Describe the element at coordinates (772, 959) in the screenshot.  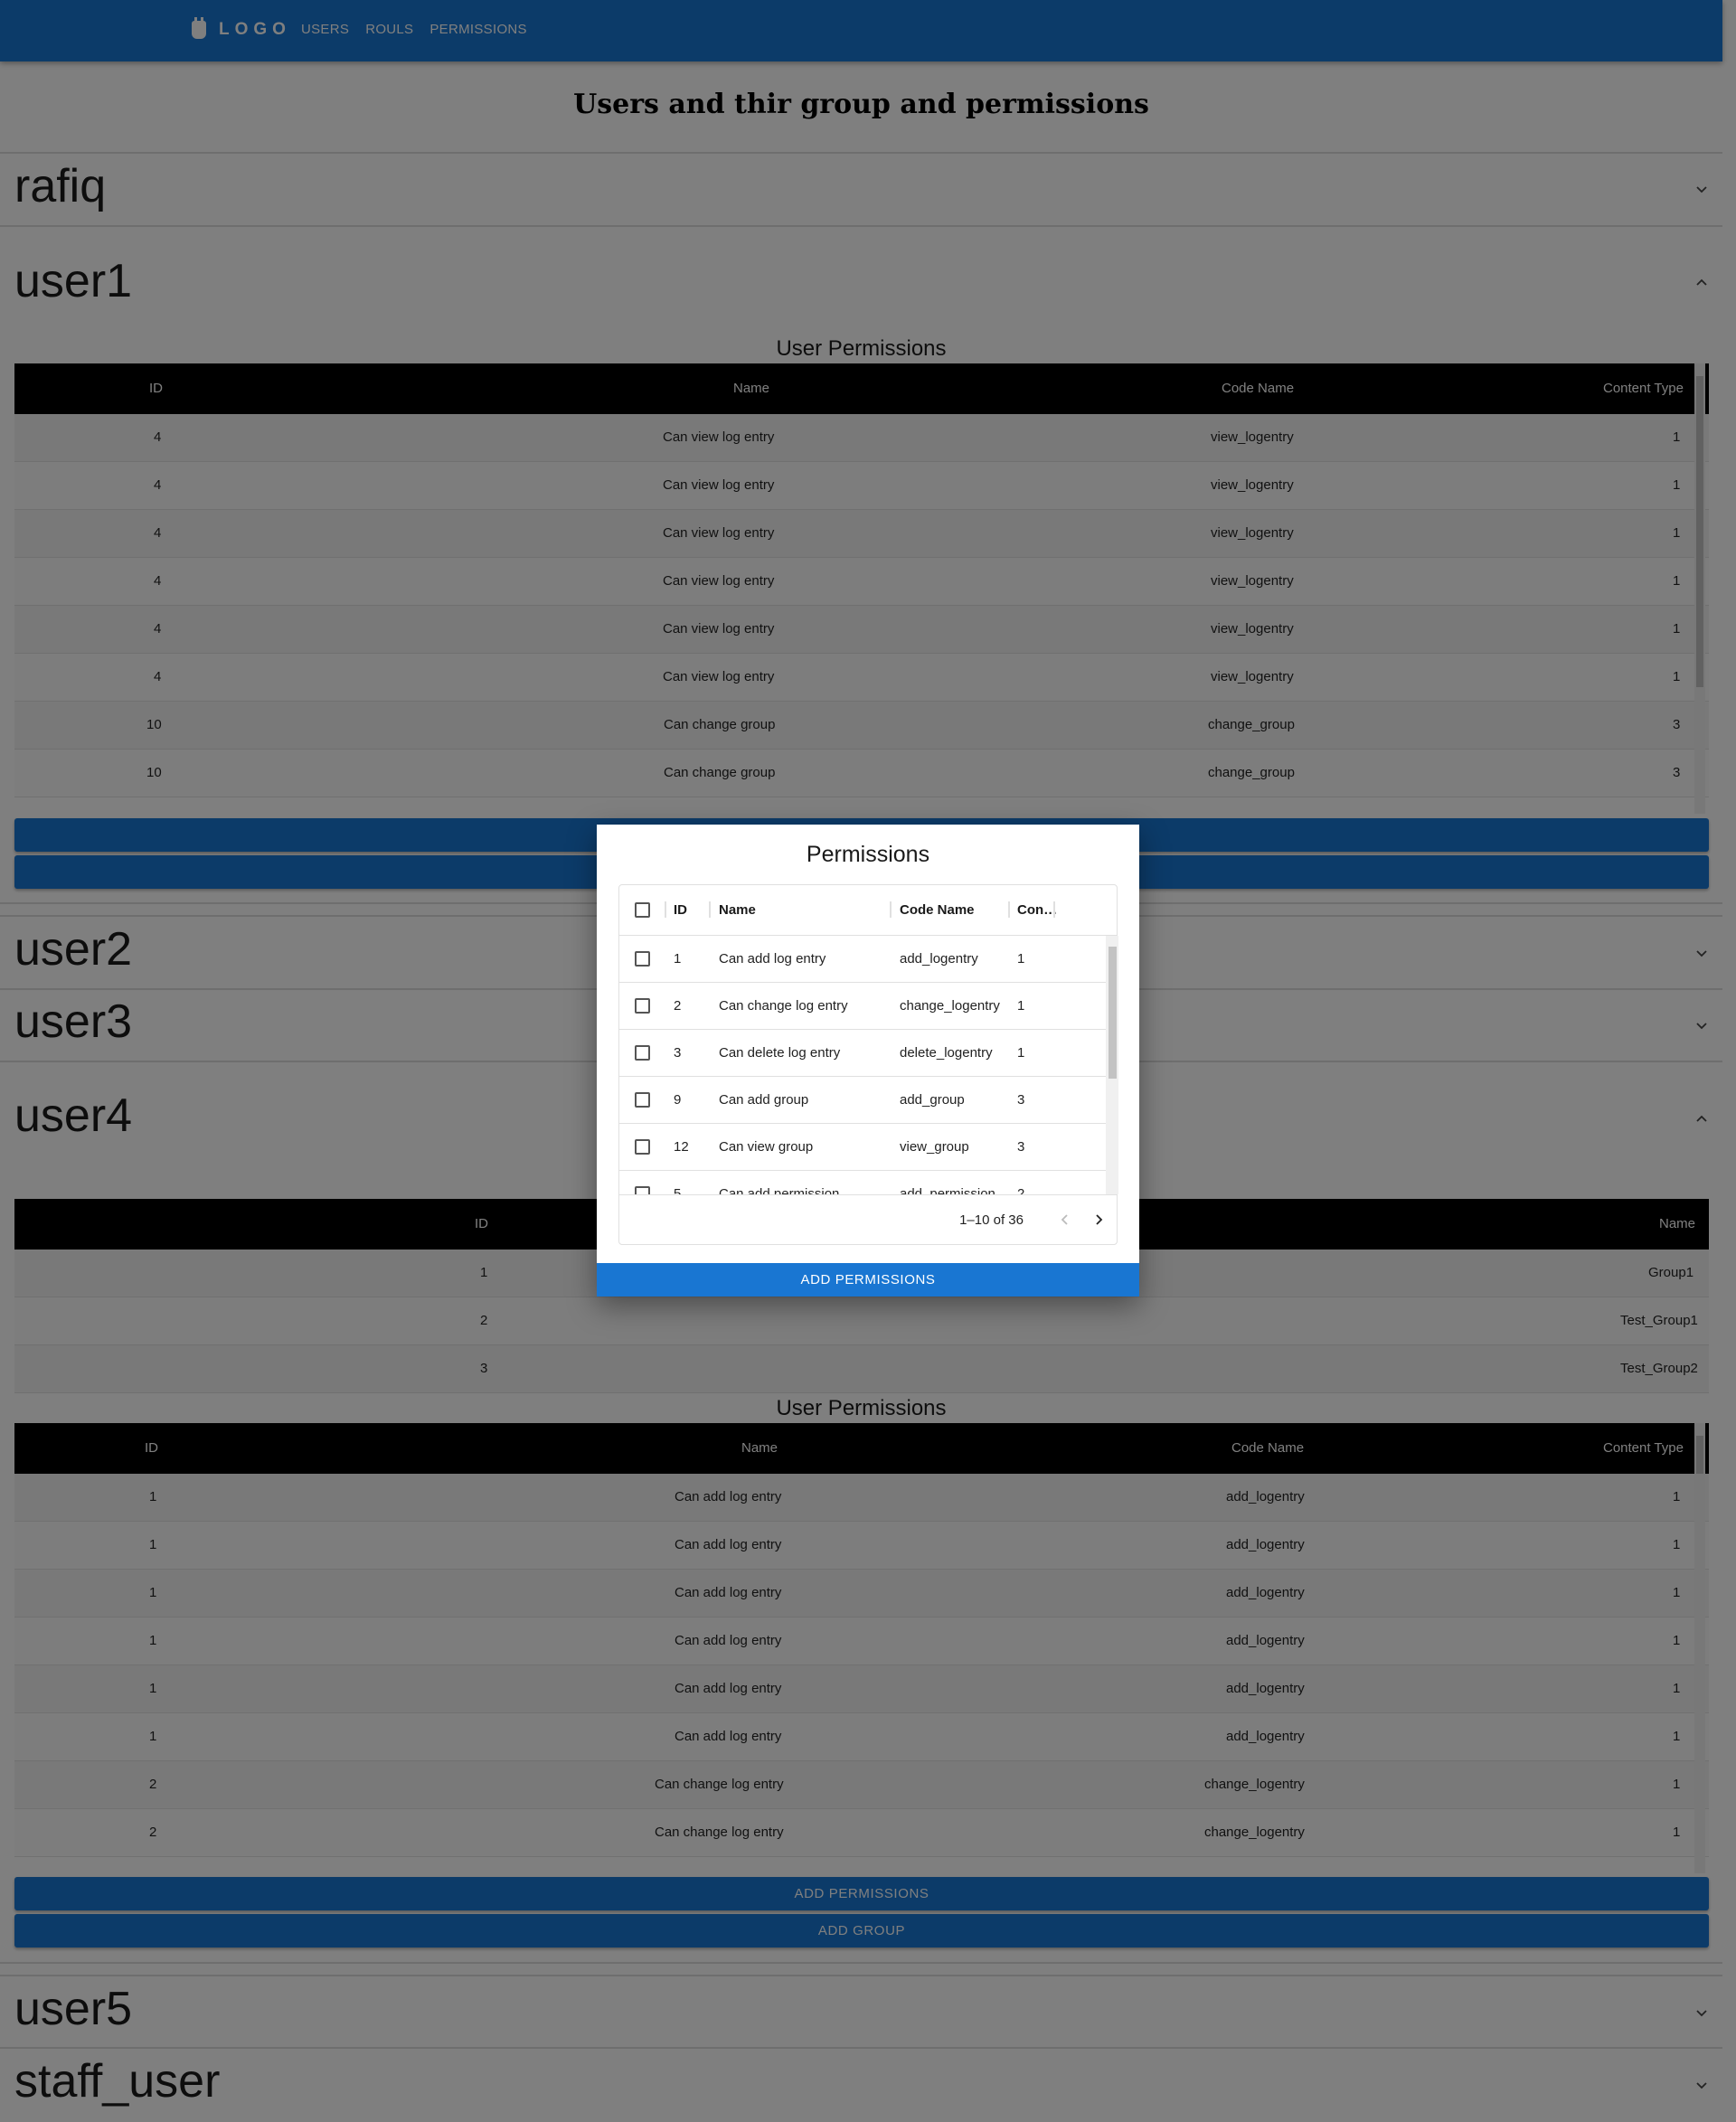
I see `cell-name: Can add log entry` at that location.